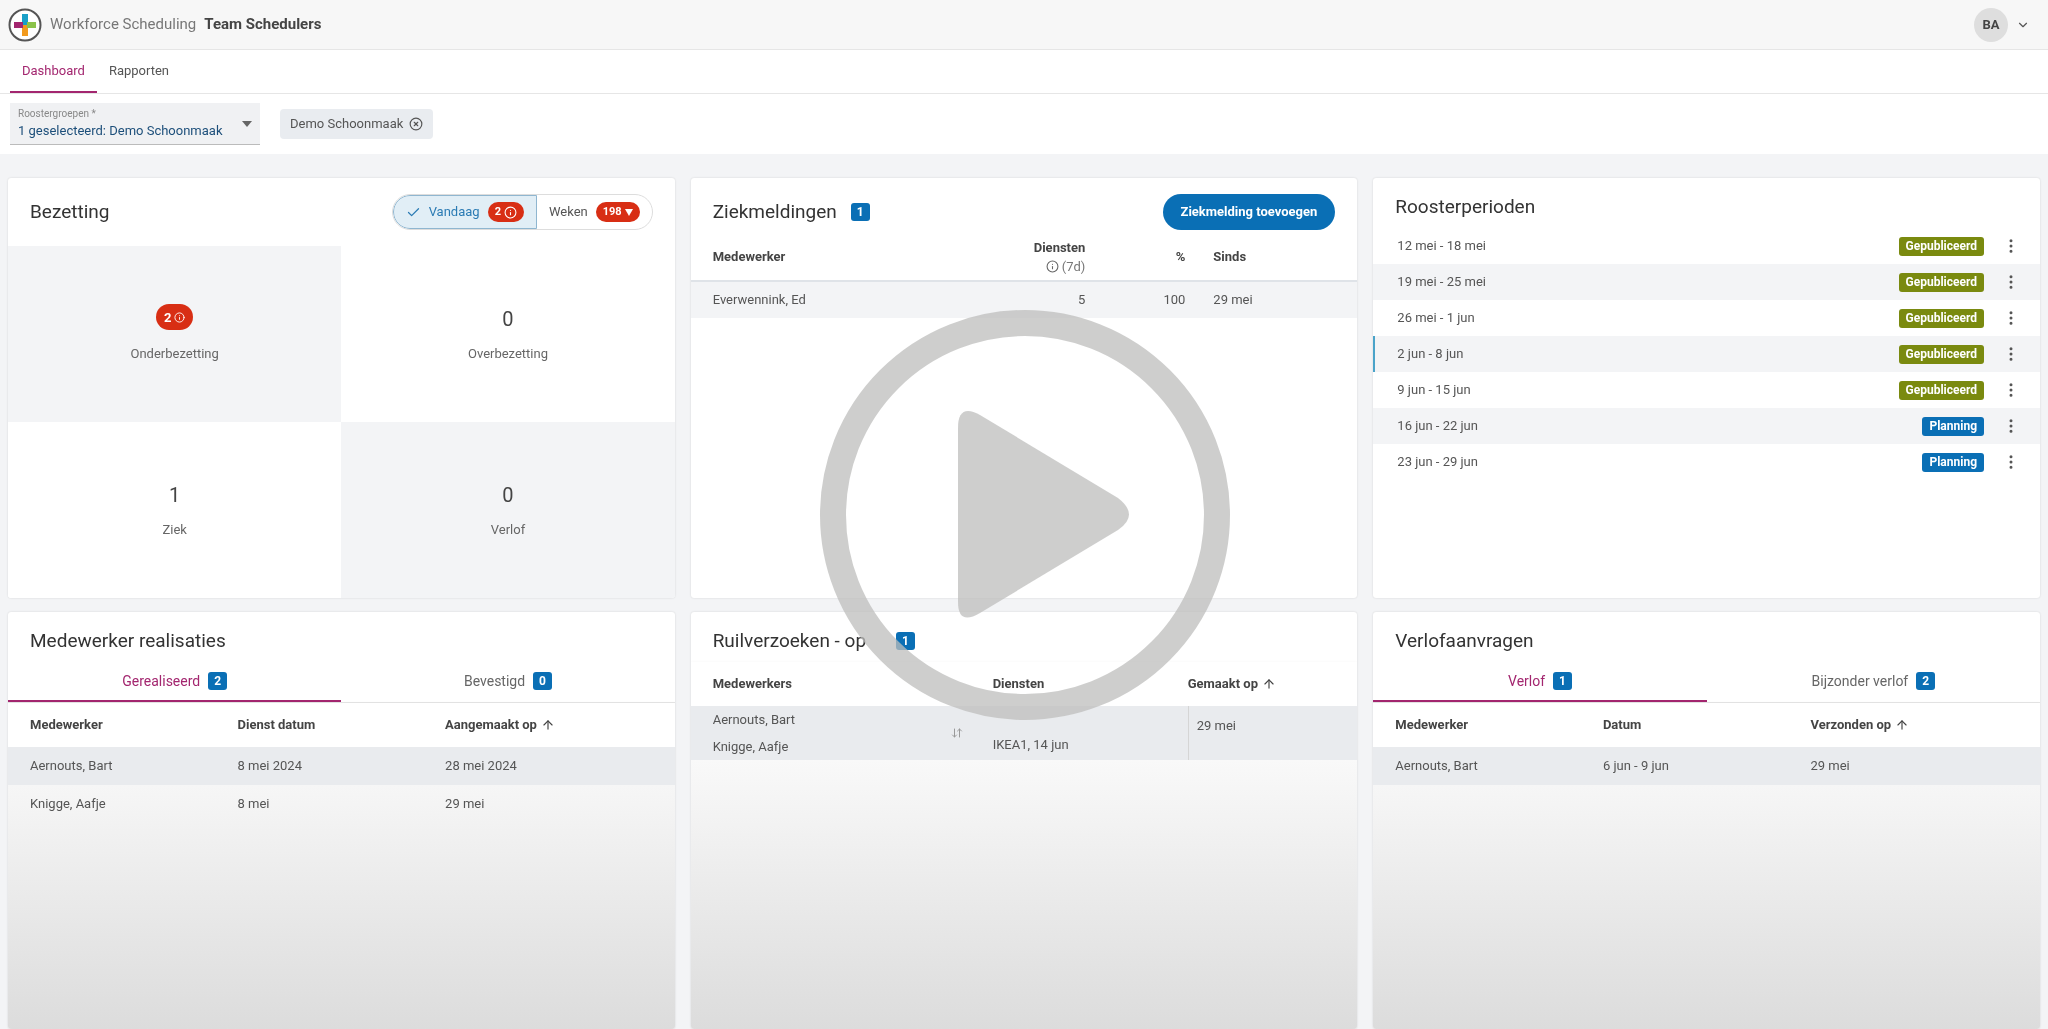 The width and height of the screenshot is (2048, 1029). What do you see at coordinates (1442, 246) in the screenshot?
I see `period-label: 12 mei - 18 mei` at bounding box center [1442, 246].